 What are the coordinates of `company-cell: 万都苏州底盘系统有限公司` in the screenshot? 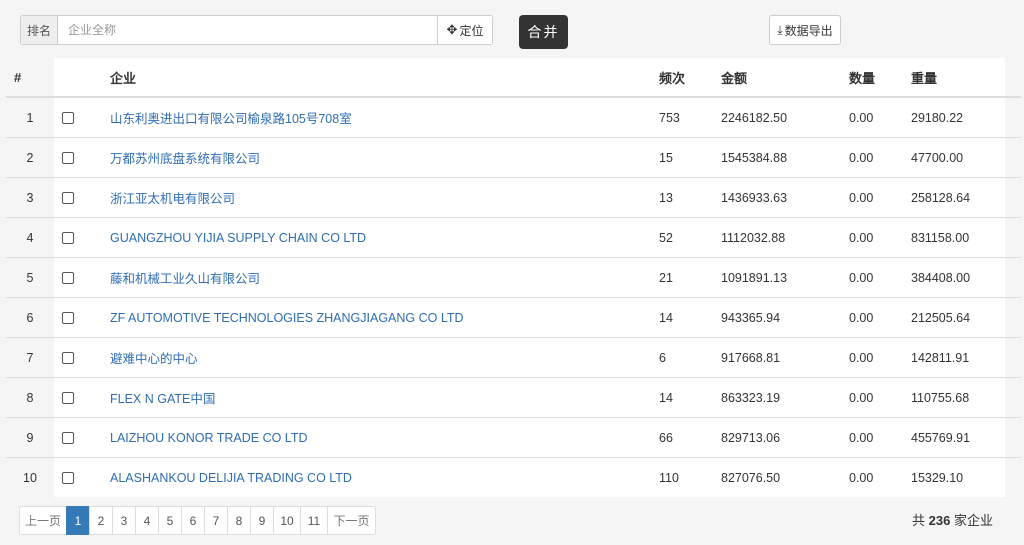 It's located at (384, 157).